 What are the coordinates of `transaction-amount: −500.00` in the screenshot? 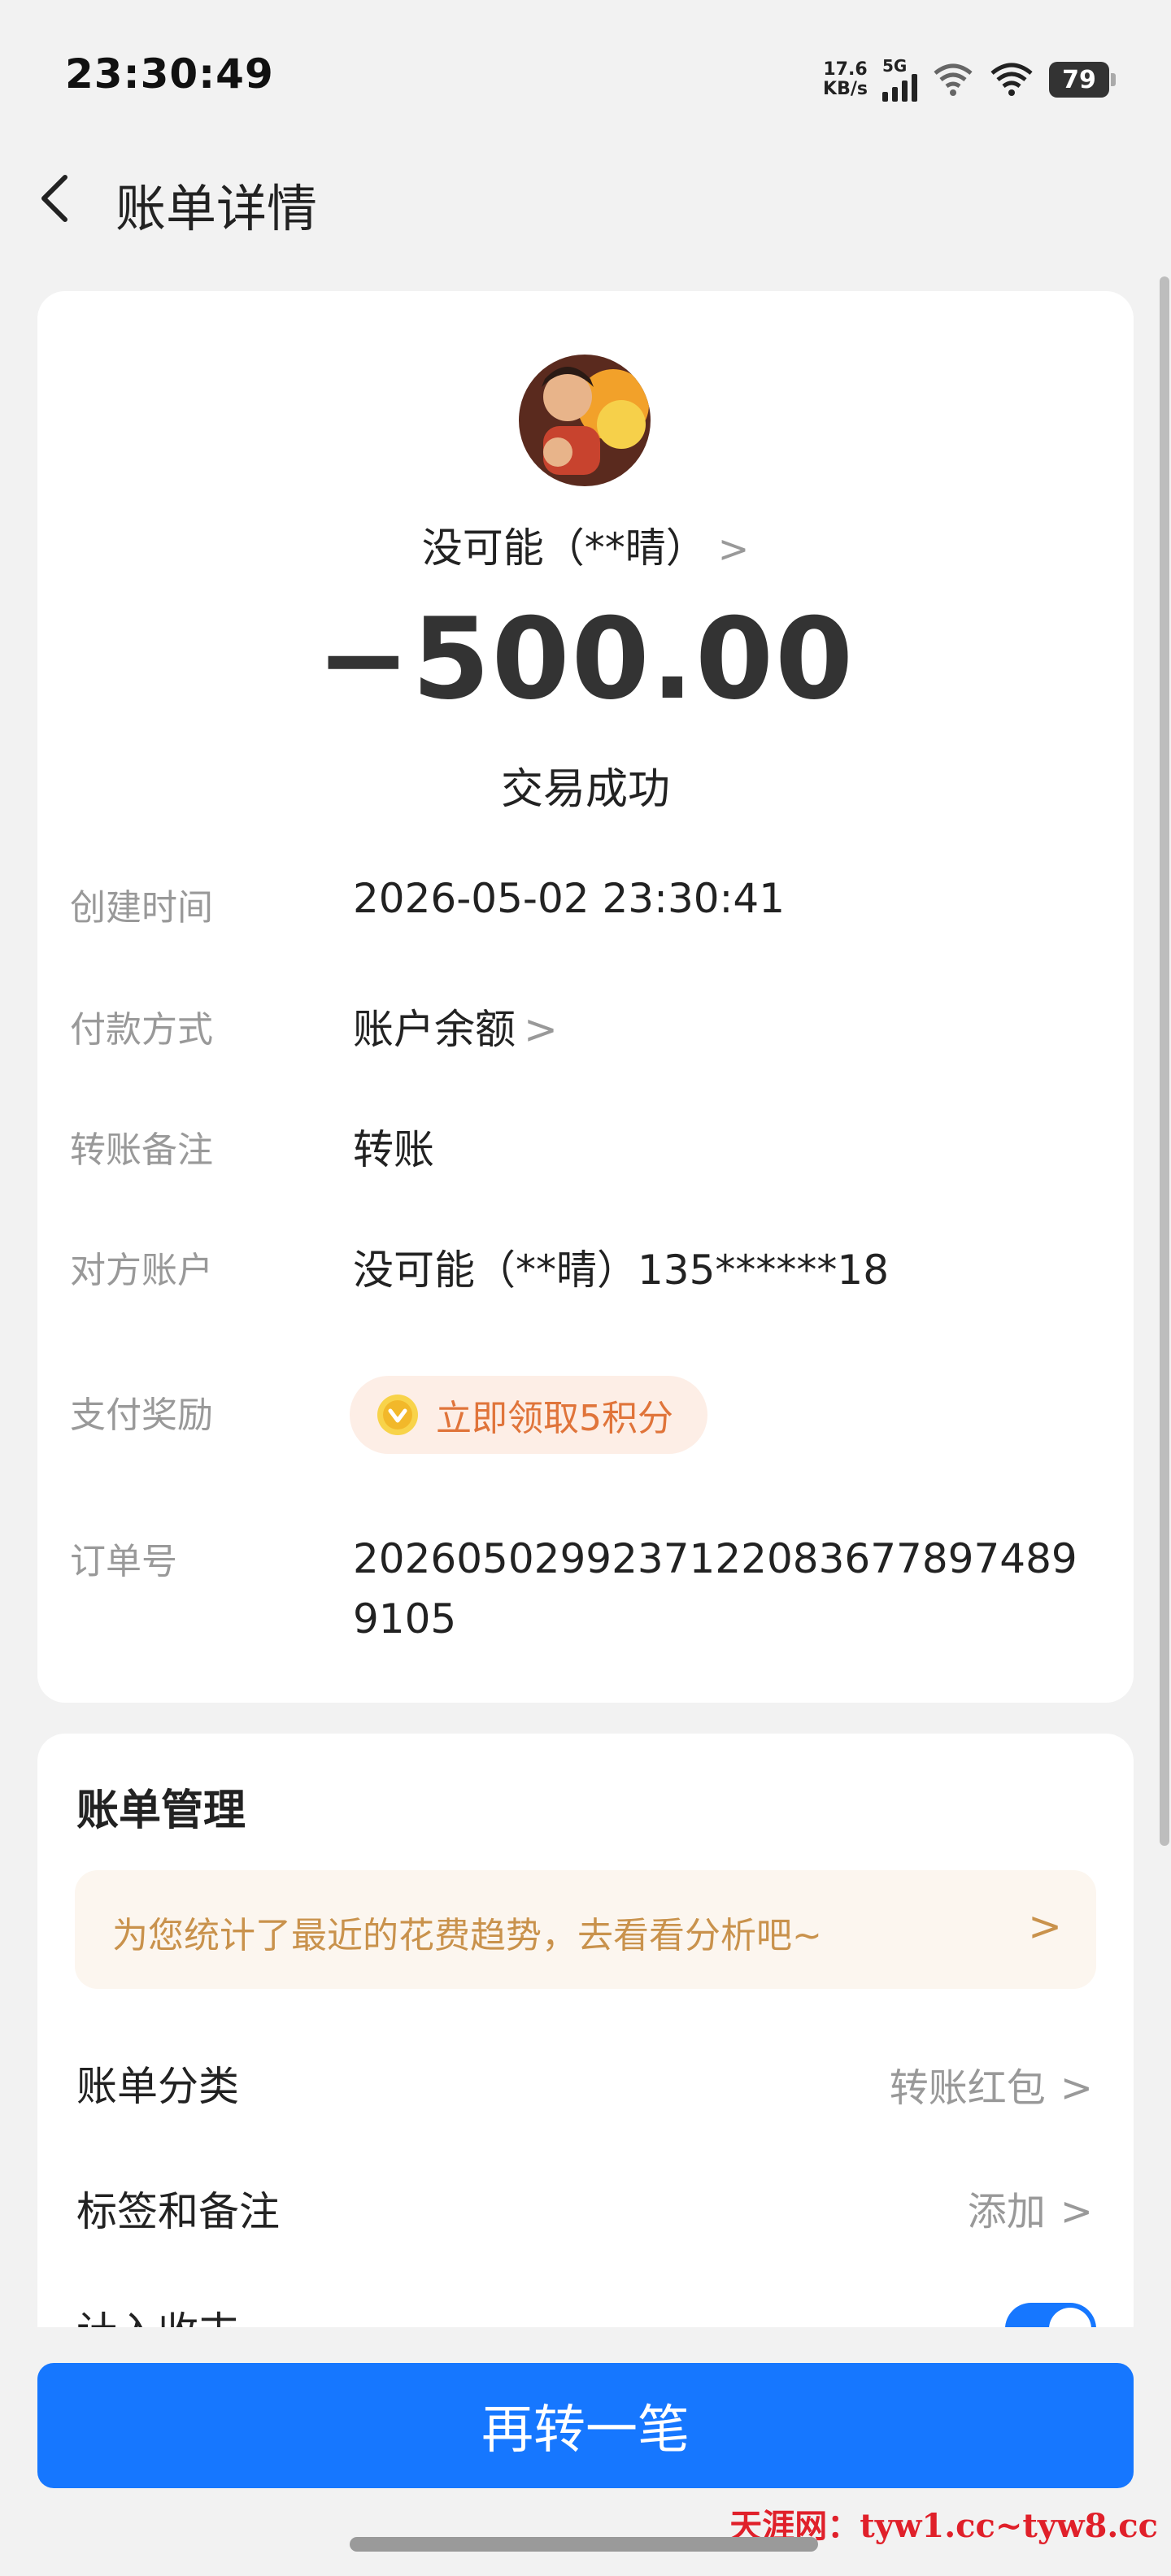 It's located at (585, 659).